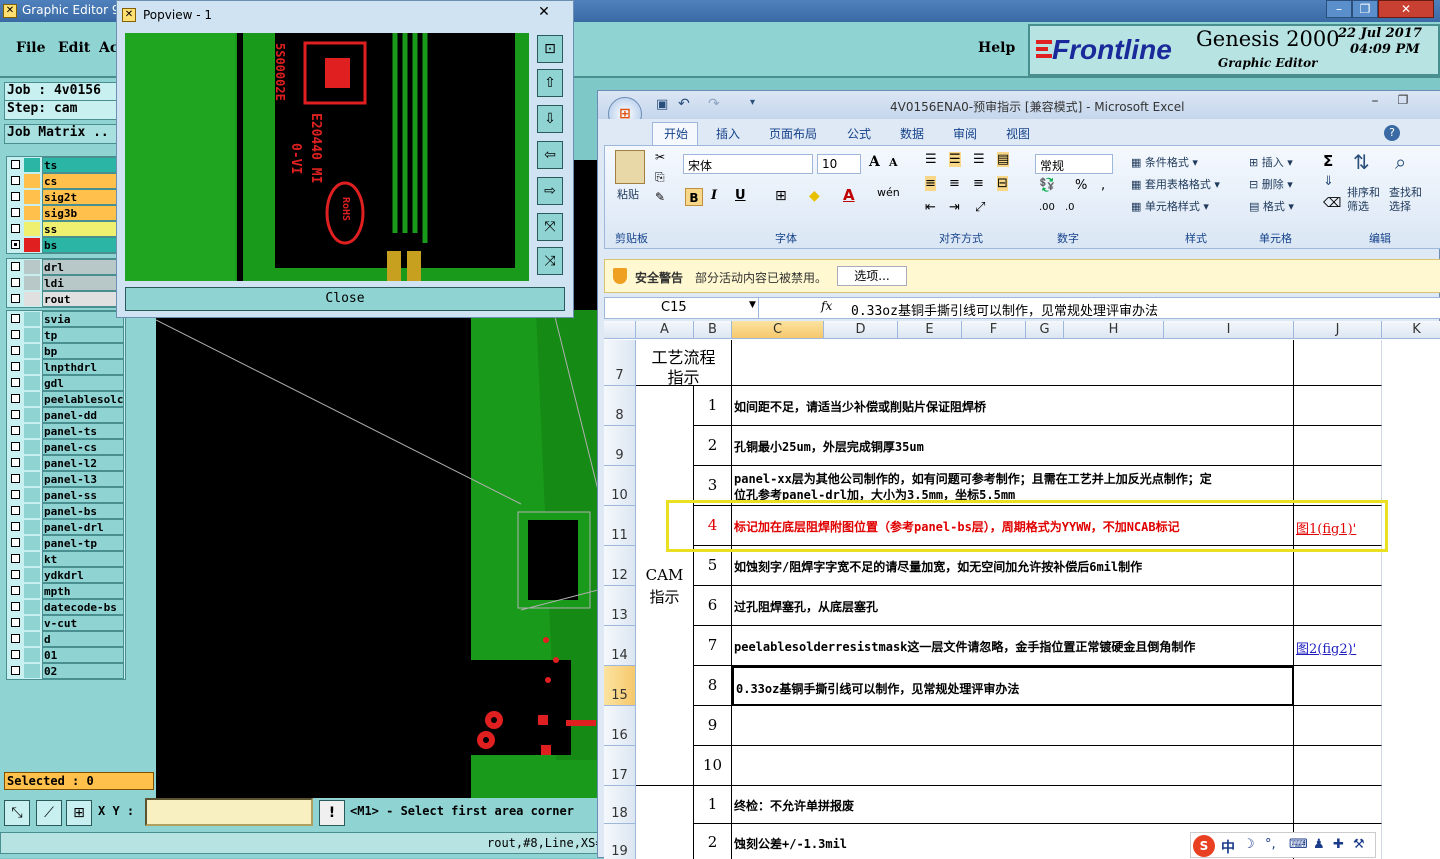  Describe the element at coordinates (1328, 161) in the screenshot. I see `autosum-icon: Σ` at that location.